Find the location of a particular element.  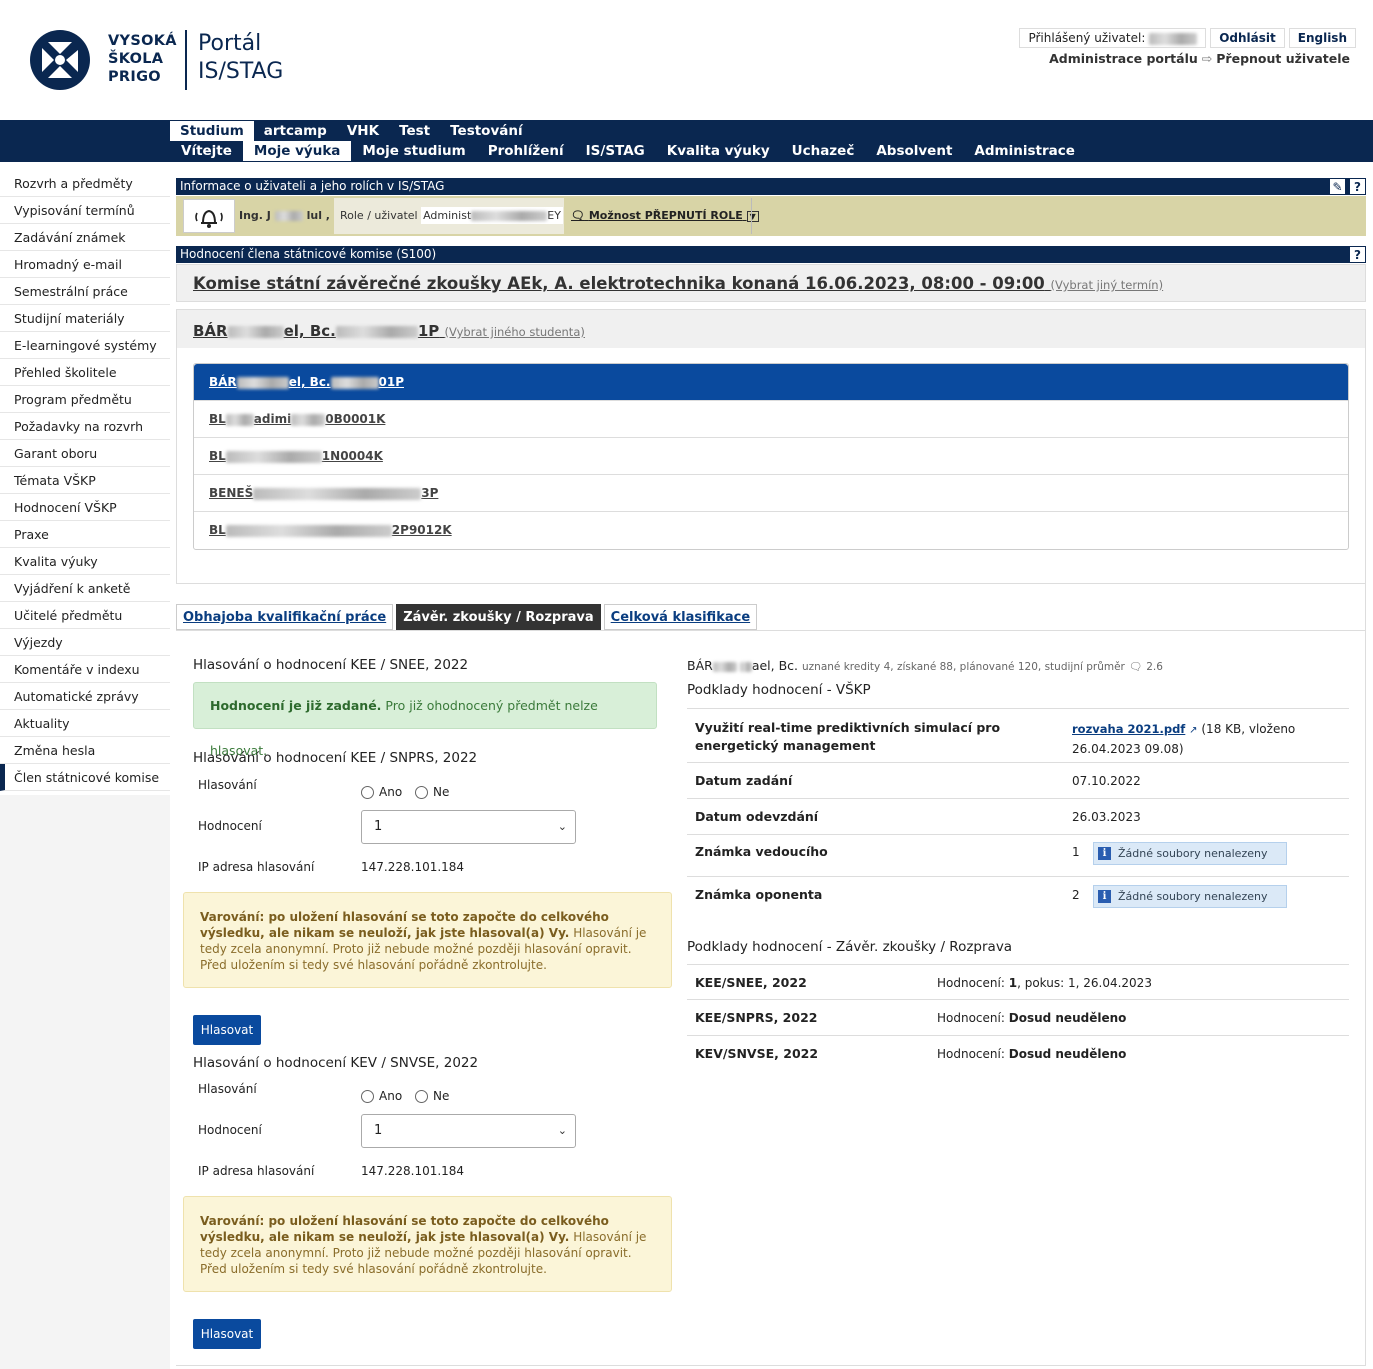

admin-portal-link: Administrace portálu is located at coordinates (1123, 58).